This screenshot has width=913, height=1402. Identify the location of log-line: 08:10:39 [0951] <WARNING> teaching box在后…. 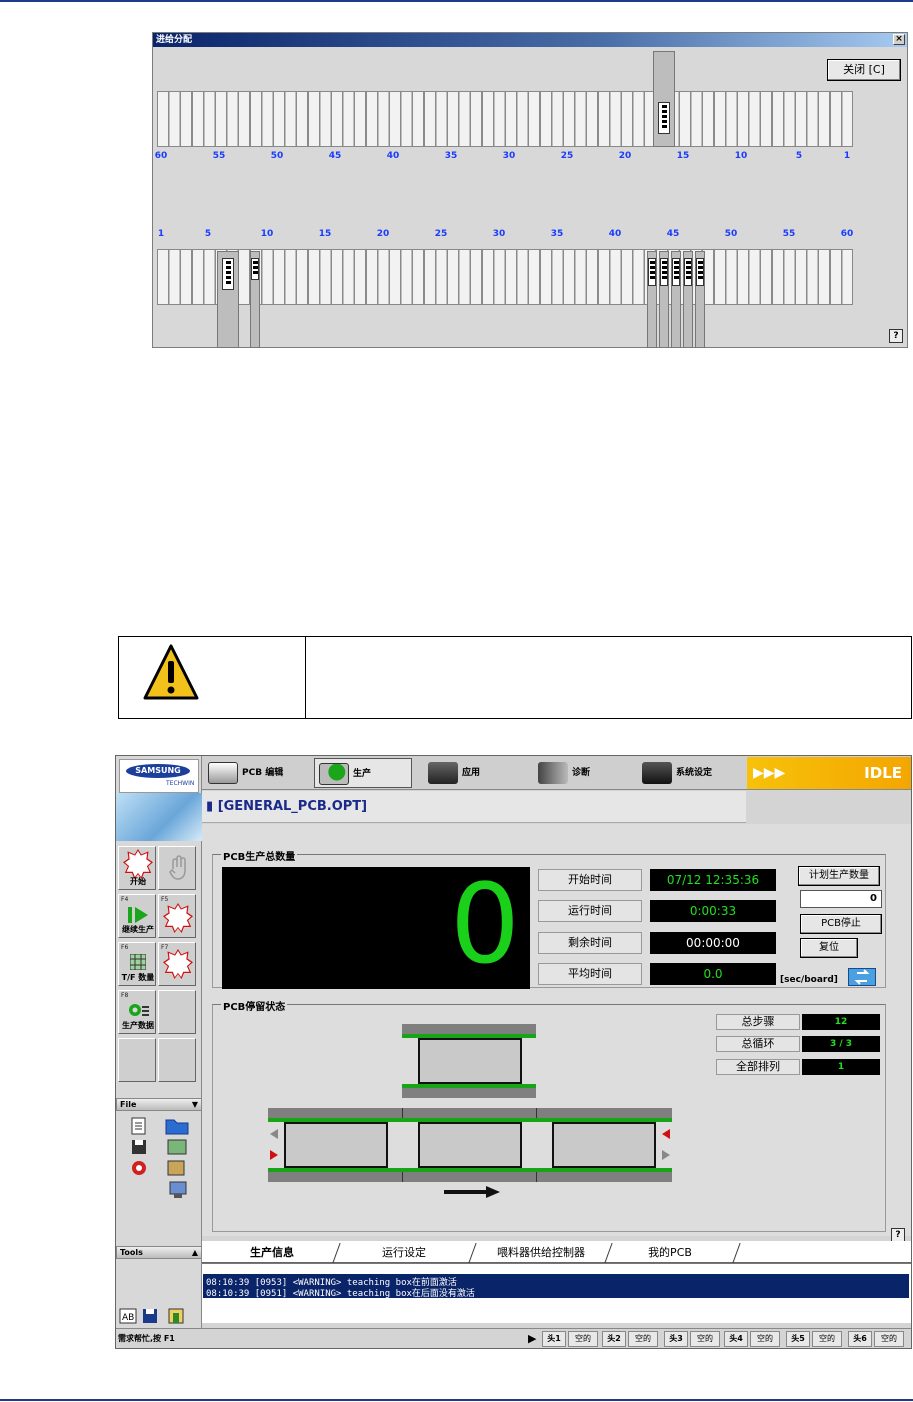
(340, 1292).